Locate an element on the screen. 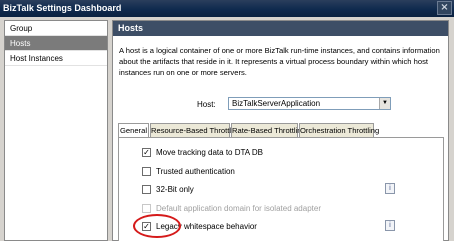 Image resolution: width=454 pixels, height=241 pixels. checkbox-default-app-domain is located at coordinates (146, 208).